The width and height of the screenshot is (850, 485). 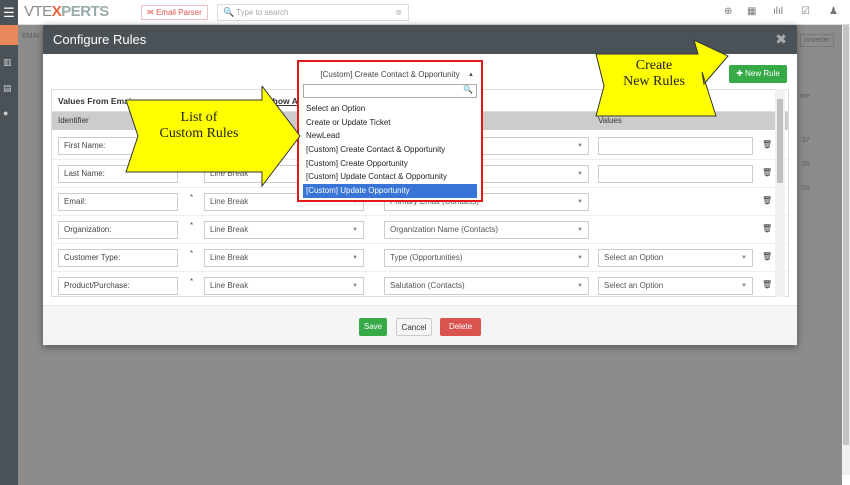 I want to click on module-label: Email Parser, so click(x=178, y=12).